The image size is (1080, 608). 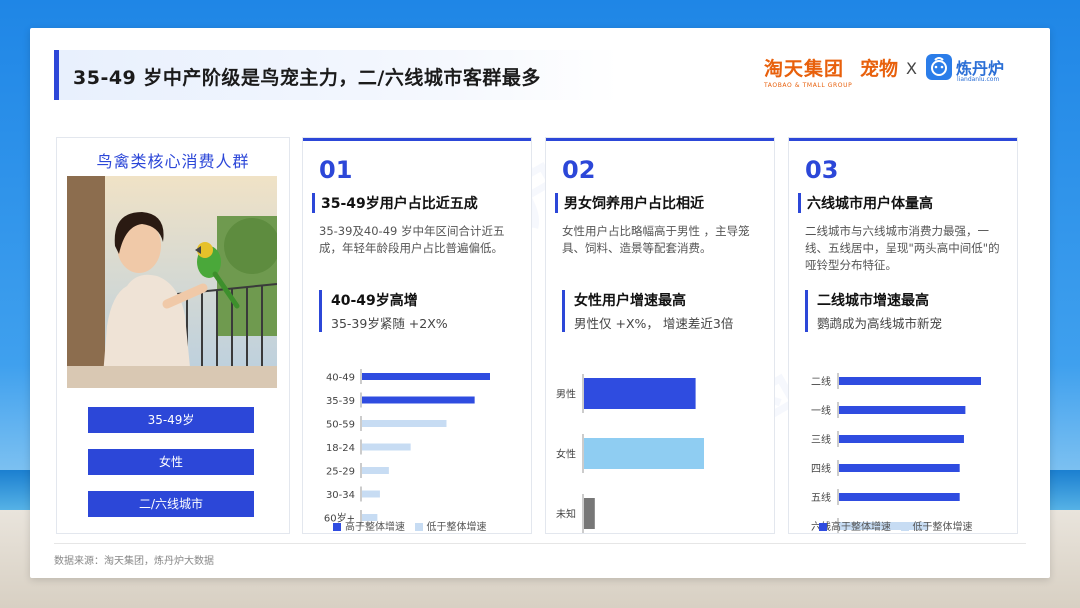 What do you see at coordinates (896, 525) in the screenshot?
I see `city-chart-legend: 高于整体增速 低于整体增速` at bounding box center [896, 525].